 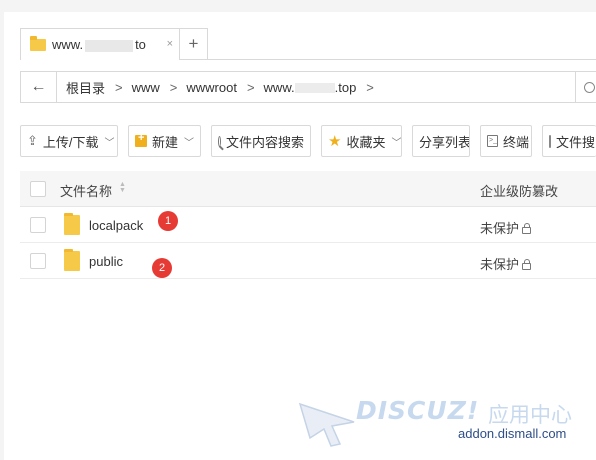 What do you see at coordinates (38, 189) in the screenshot?
I see `select-all-checkbox` at bounding box center [38, 189].